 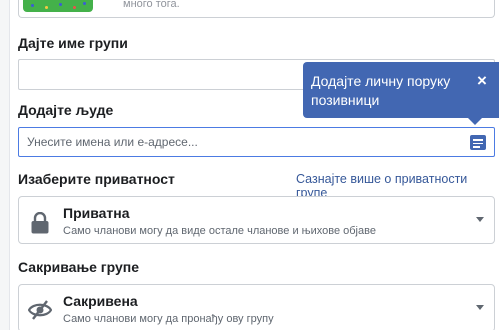 What do you see at coordinates (381, 90) in the screenshot?
I see `tooltip-text: Додајте личну поруку позивници` at bounding box center [381, 90].